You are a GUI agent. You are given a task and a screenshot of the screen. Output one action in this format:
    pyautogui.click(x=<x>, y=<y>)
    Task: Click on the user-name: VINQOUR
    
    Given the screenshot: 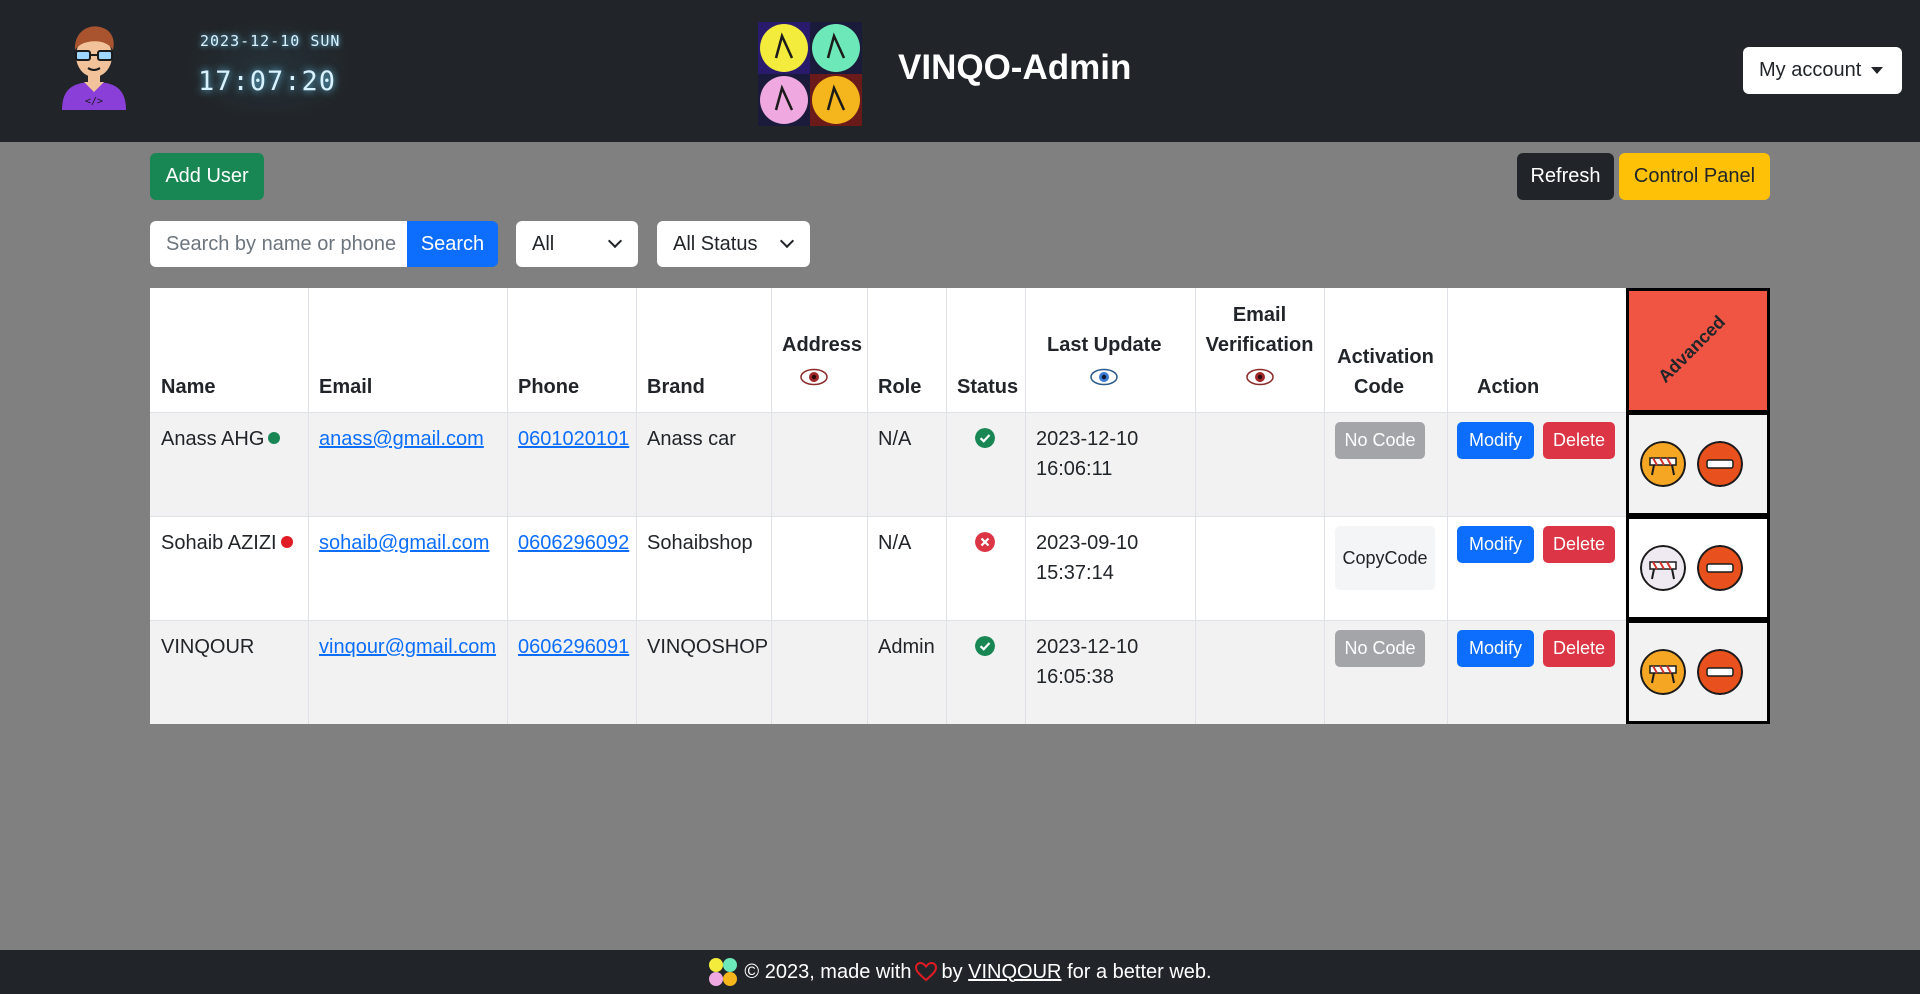 What is the action you would take?
    pyautogui.click(x=208, y=647)
    